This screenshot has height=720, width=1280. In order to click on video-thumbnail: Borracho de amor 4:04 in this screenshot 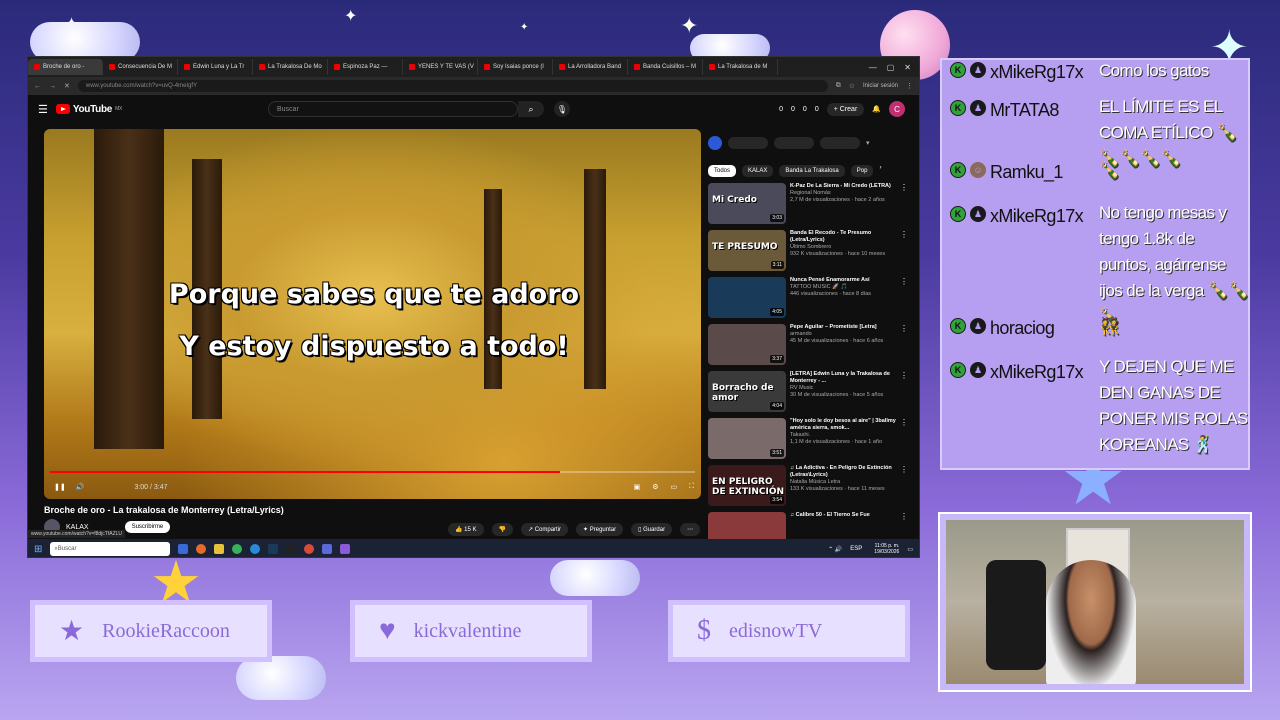, I will do `click(747, 391)`.